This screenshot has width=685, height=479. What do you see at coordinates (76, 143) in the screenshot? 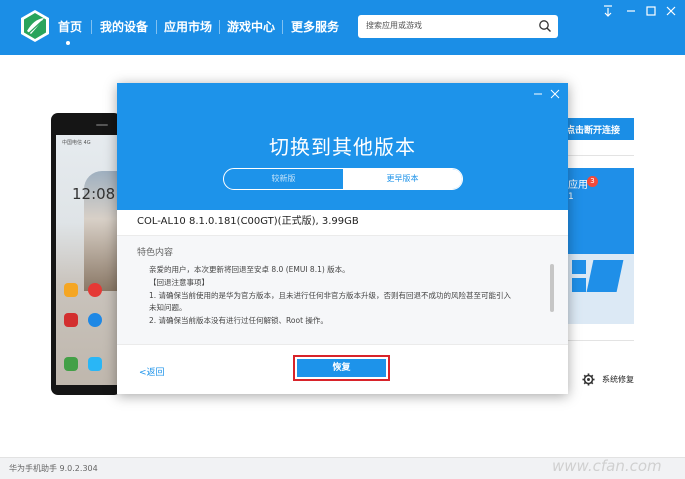
I see `phone-status-text: 中国电信 4G` at bounding box center [76, 143].